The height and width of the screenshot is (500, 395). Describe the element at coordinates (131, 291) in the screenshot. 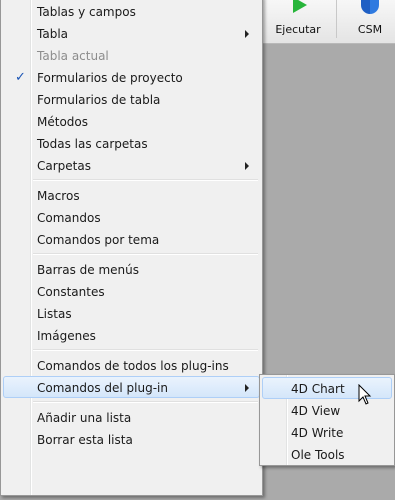

I see `menu-item-constants: Constantes` at that location.